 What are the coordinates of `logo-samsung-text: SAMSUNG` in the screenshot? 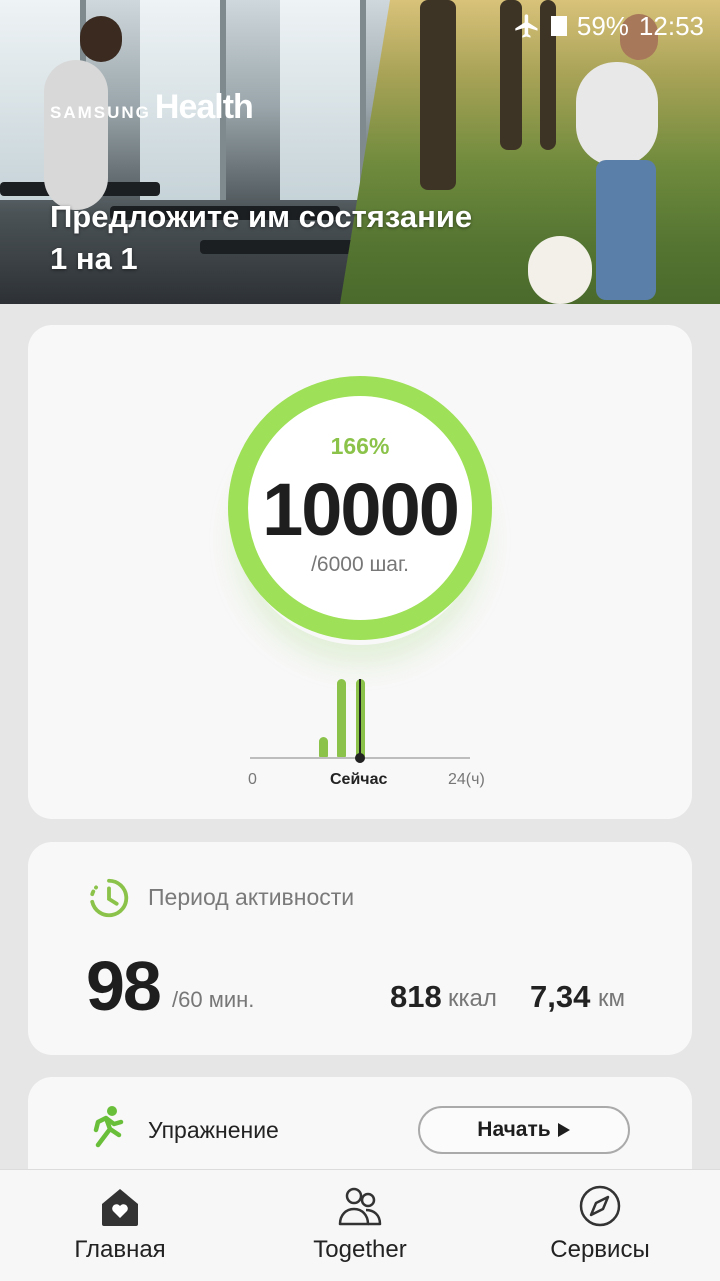 It's located at (100, 112).